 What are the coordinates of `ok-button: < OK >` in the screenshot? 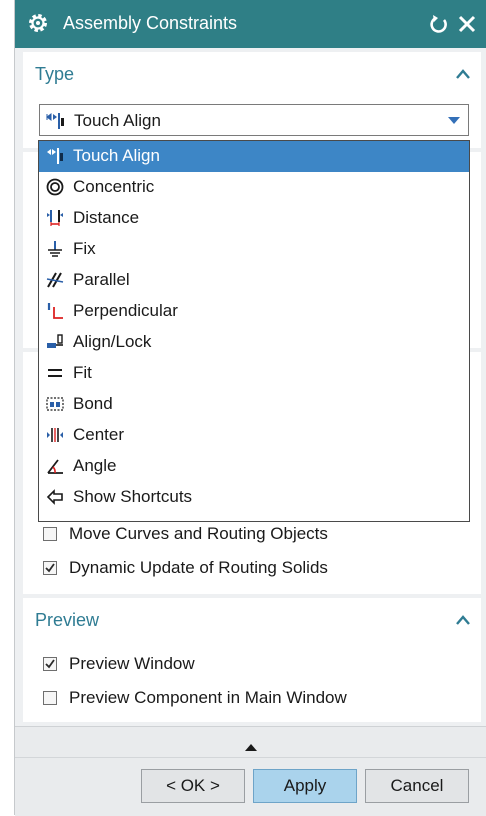 It's located at (193, 786).